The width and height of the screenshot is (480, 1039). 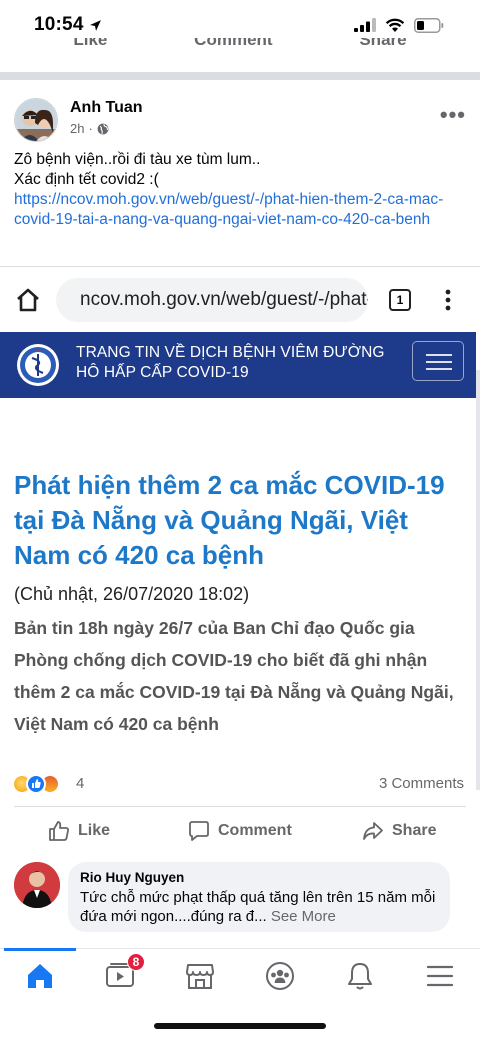 What do you see at coordinates (233, 47) in the screenshot?
I see `prev-comment-button: Comment` at bounding box center [233, 47].